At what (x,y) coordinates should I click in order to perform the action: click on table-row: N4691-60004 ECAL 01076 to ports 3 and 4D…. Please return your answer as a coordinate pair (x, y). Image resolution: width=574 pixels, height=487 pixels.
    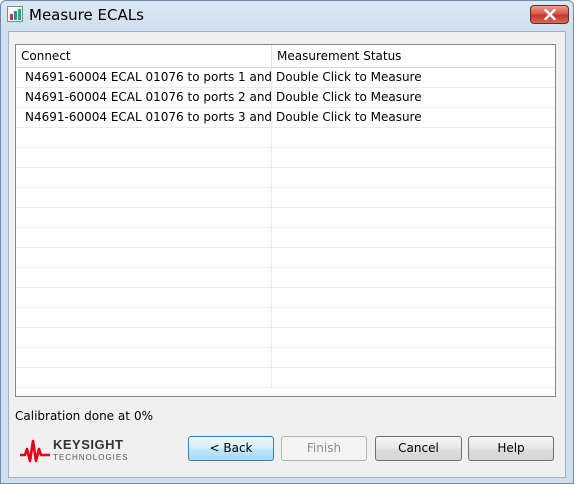
    Looking at the image, I should click on (285, 118).